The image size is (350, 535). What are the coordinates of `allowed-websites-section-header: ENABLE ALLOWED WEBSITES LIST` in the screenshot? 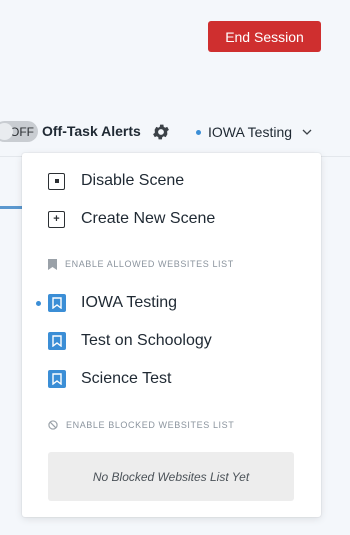 It's located at (141, 264).